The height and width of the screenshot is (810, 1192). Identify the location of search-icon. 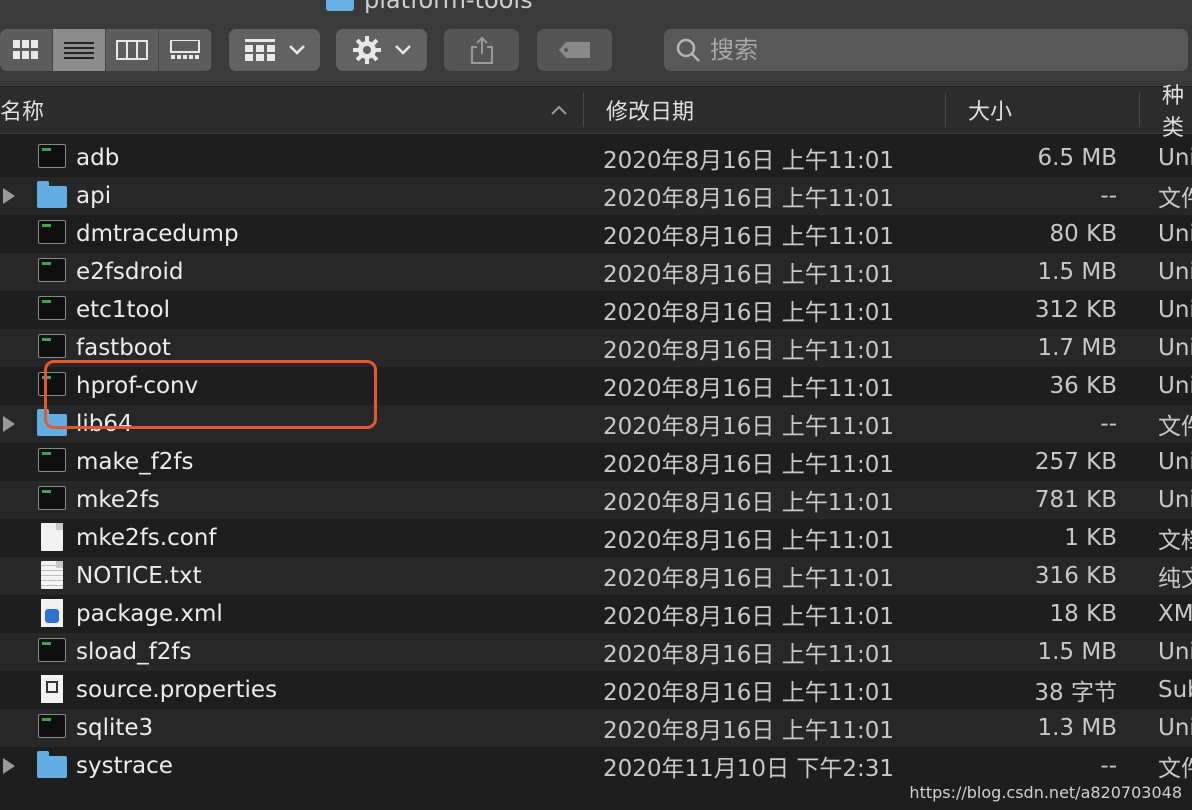
(688, 50).